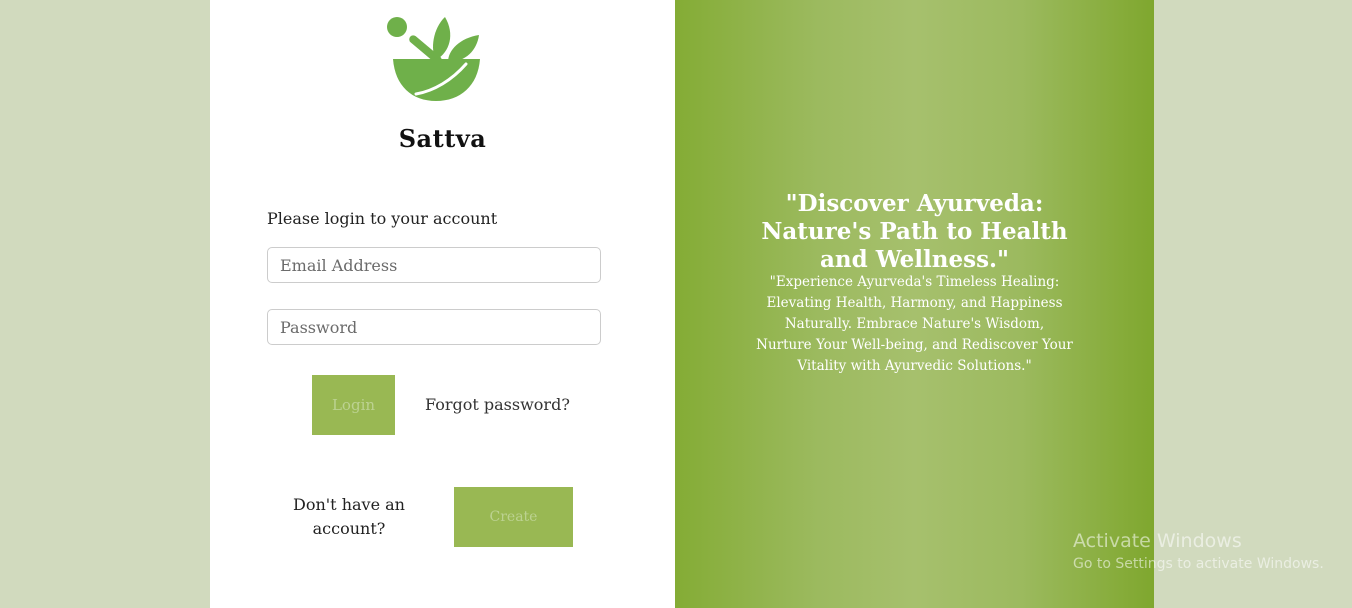 Image resolution: width=1352 pixels, height=608 pixels. Describe the element at coordinates (353, 405) in the screenshot. I see `login-button: Login` at that location.